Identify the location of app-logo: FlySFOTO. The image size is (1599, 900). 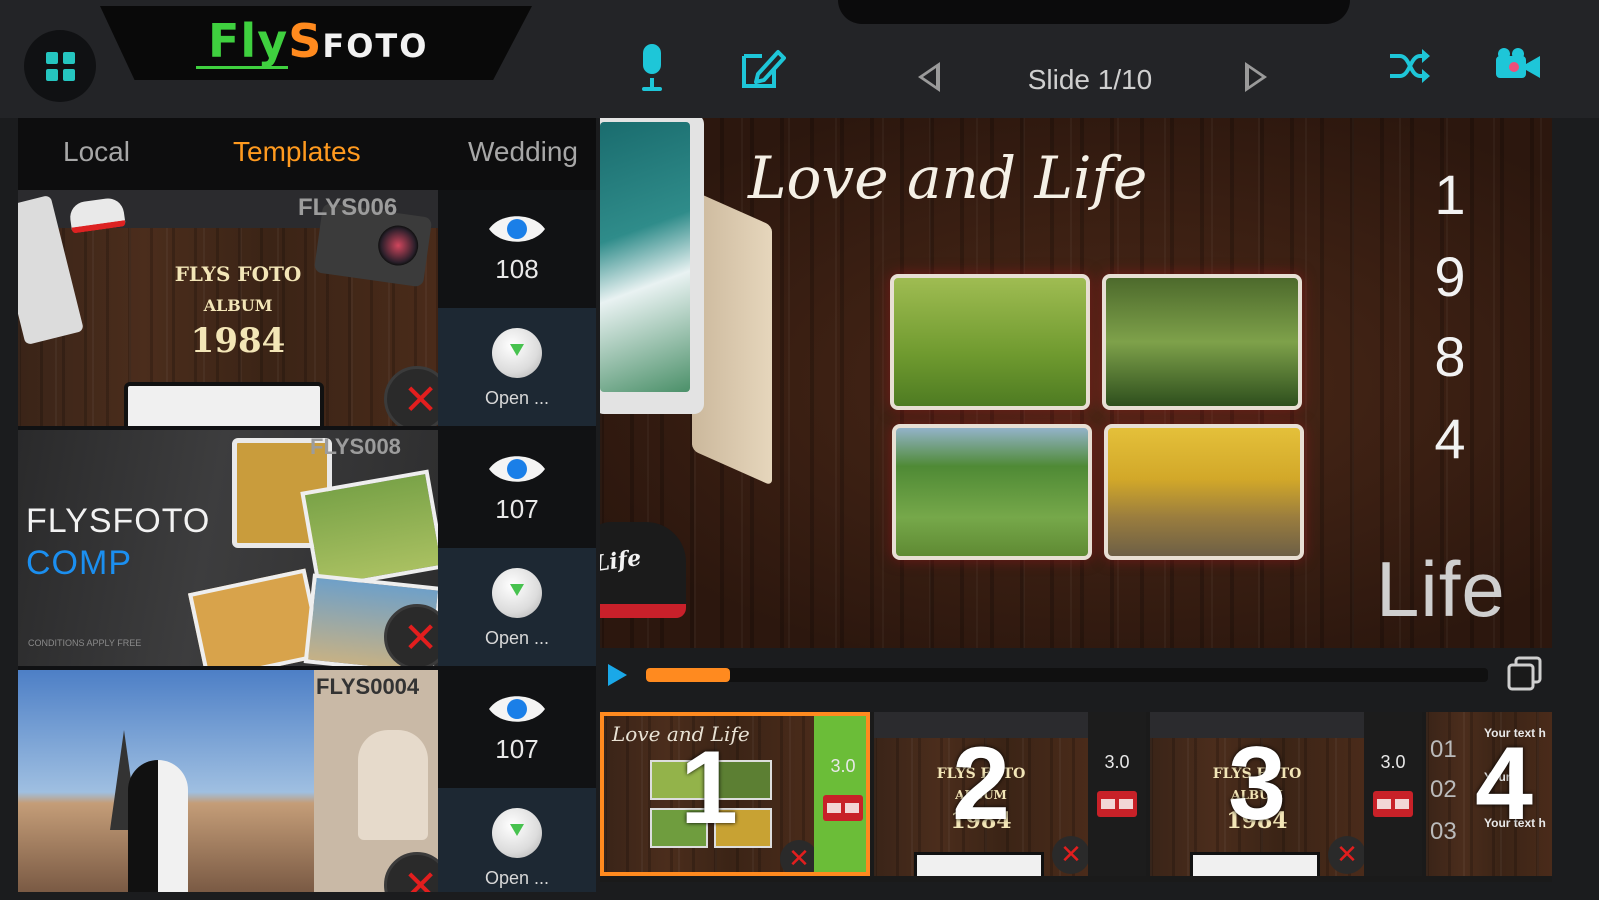
(318, 41).